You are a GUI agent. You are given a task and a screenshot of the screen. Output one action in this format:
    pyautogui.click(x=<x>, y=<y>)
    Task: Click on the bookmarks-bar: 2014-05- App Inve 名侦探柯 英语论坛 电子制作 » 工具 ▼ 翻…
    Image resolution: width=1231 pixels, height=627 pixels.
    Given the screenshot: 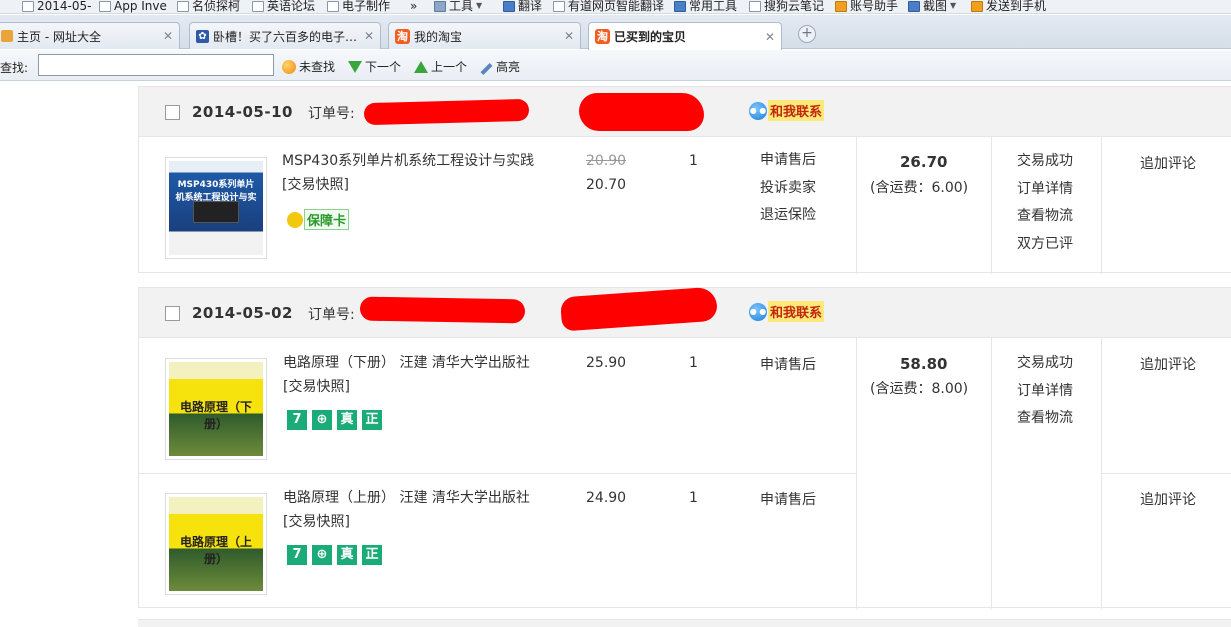 What is the action you would take?
    pyautogui.click(x=615, y=7)
    